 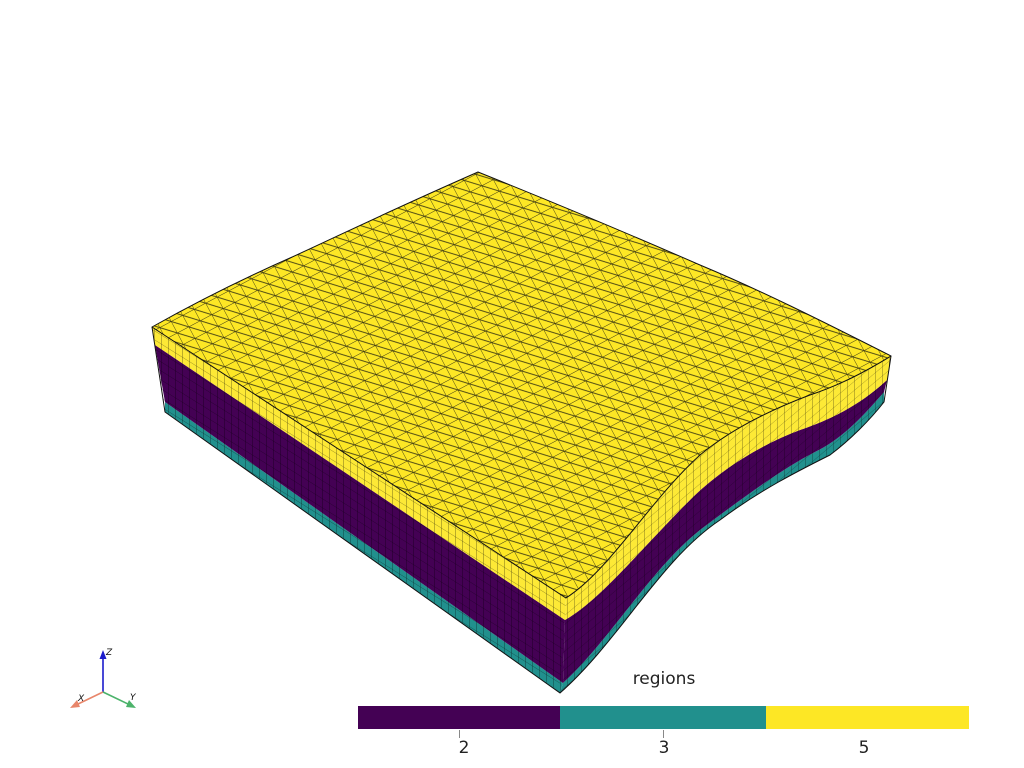 I want to click on scalar-bar-title: regions, so click(x=664, y=679).